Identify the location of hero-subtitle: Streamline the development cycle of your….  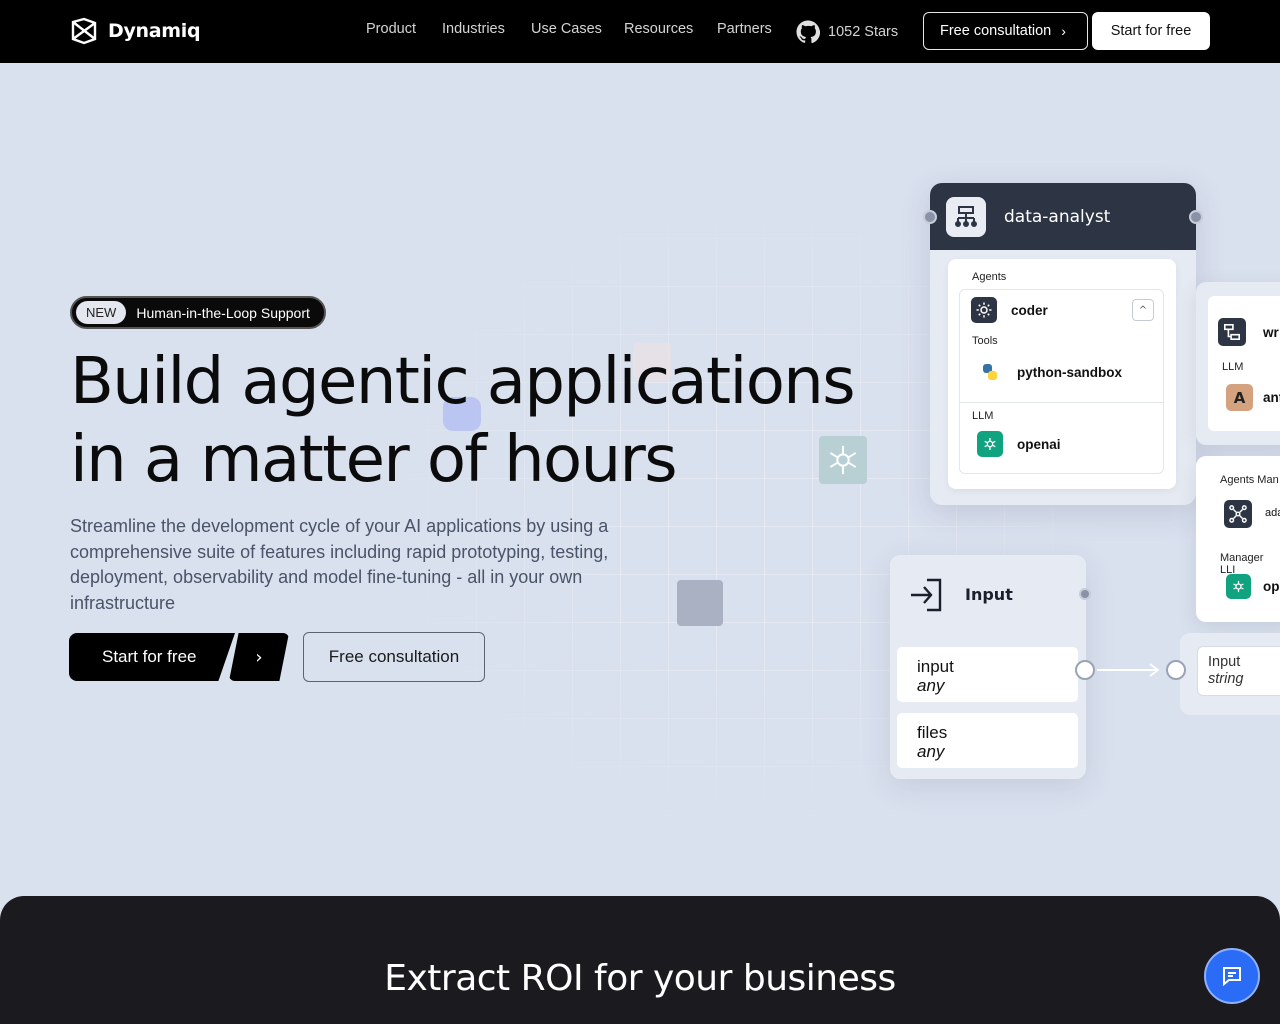
(339, 564).